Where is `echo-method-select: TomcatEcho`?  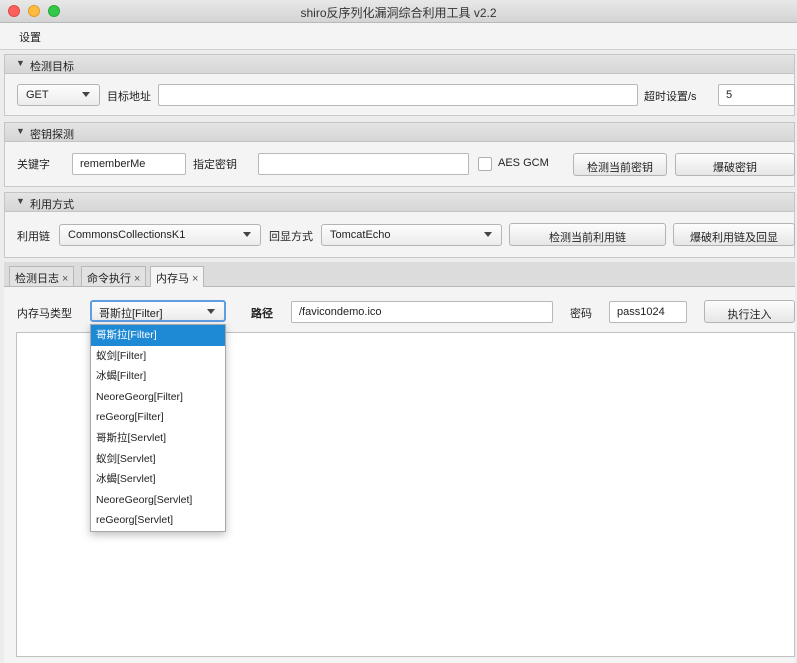
echo-method-select: TomcatEcho is located at coordinates (411, 235).